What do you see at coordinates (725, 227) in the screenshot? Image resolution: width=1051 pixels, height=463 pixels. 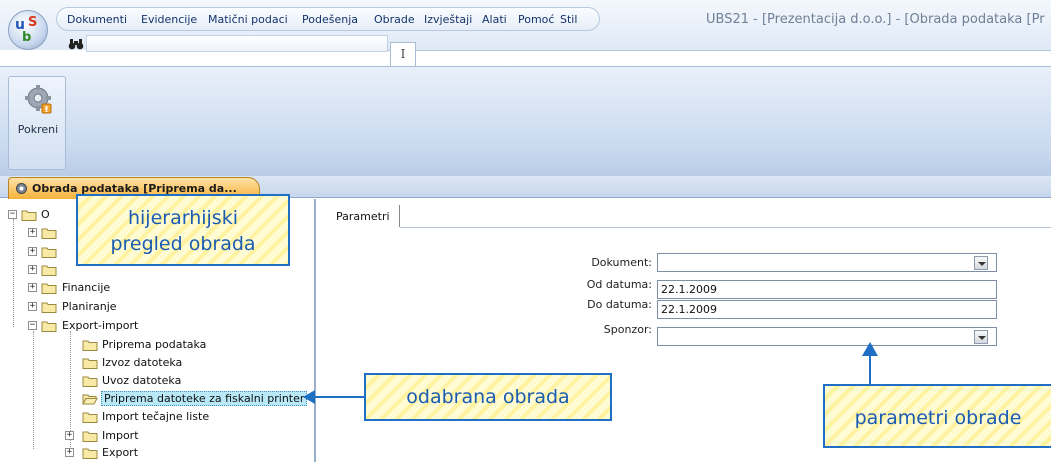 I see `tab-divider` at bounding box center [725, 227].